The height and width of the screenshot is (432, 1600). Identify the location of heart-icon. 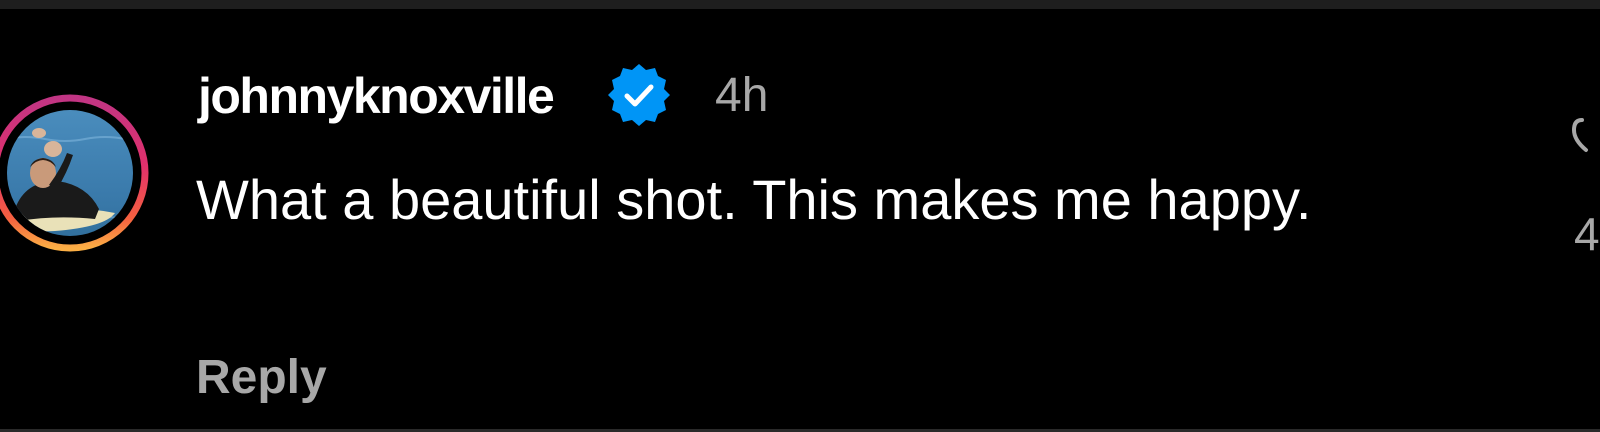
(1586, 134).